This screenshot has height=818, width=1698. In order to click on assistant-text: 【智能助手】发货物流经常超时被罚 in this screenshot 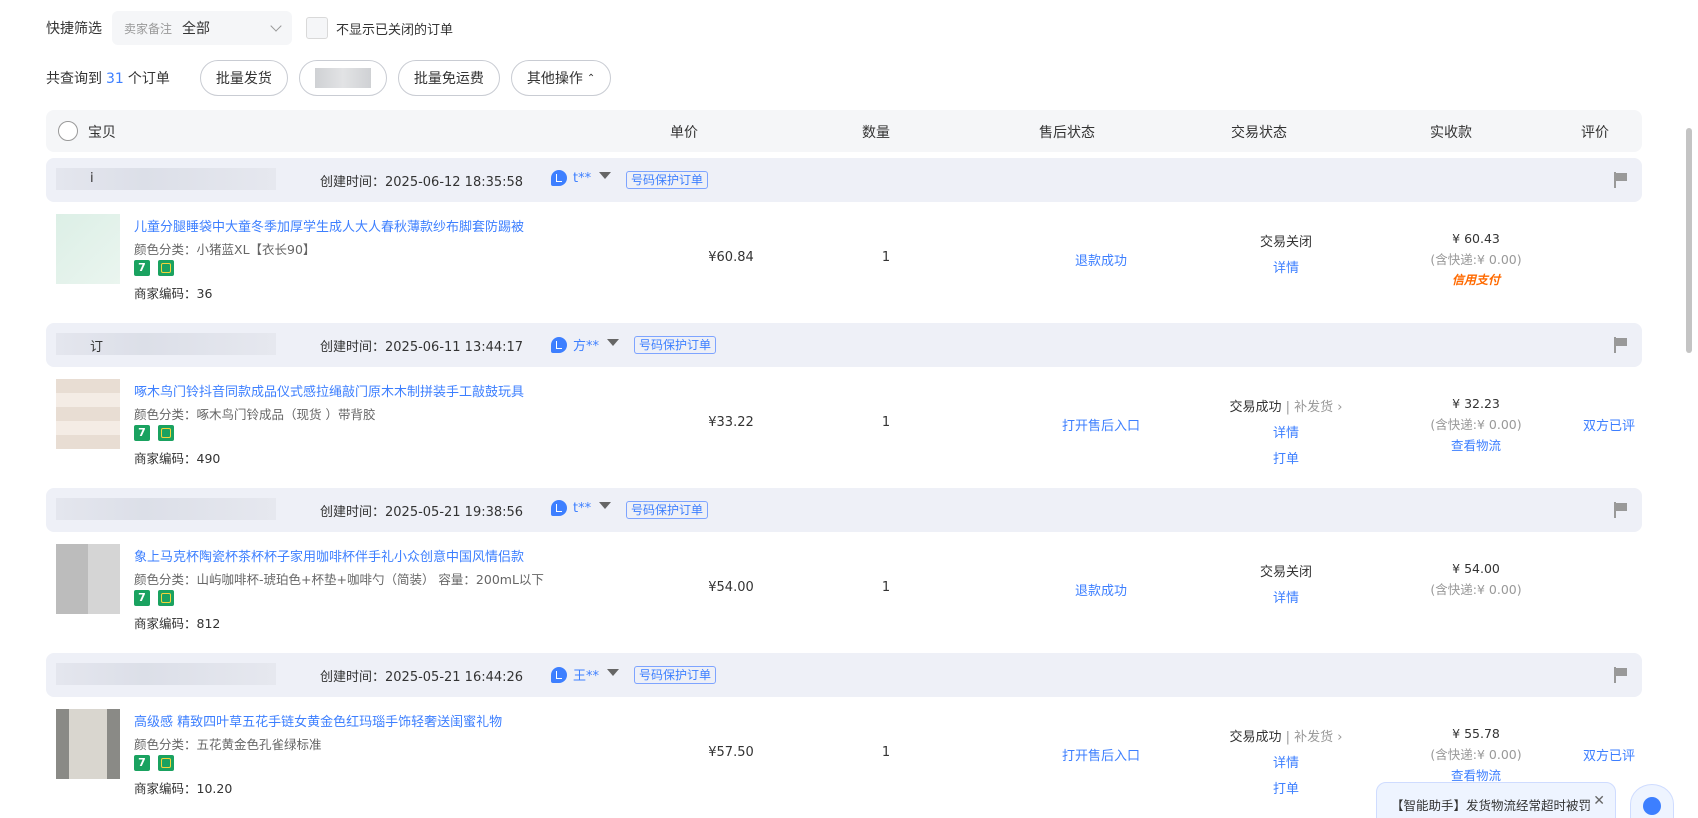, I will do `click(1491, 805)`.